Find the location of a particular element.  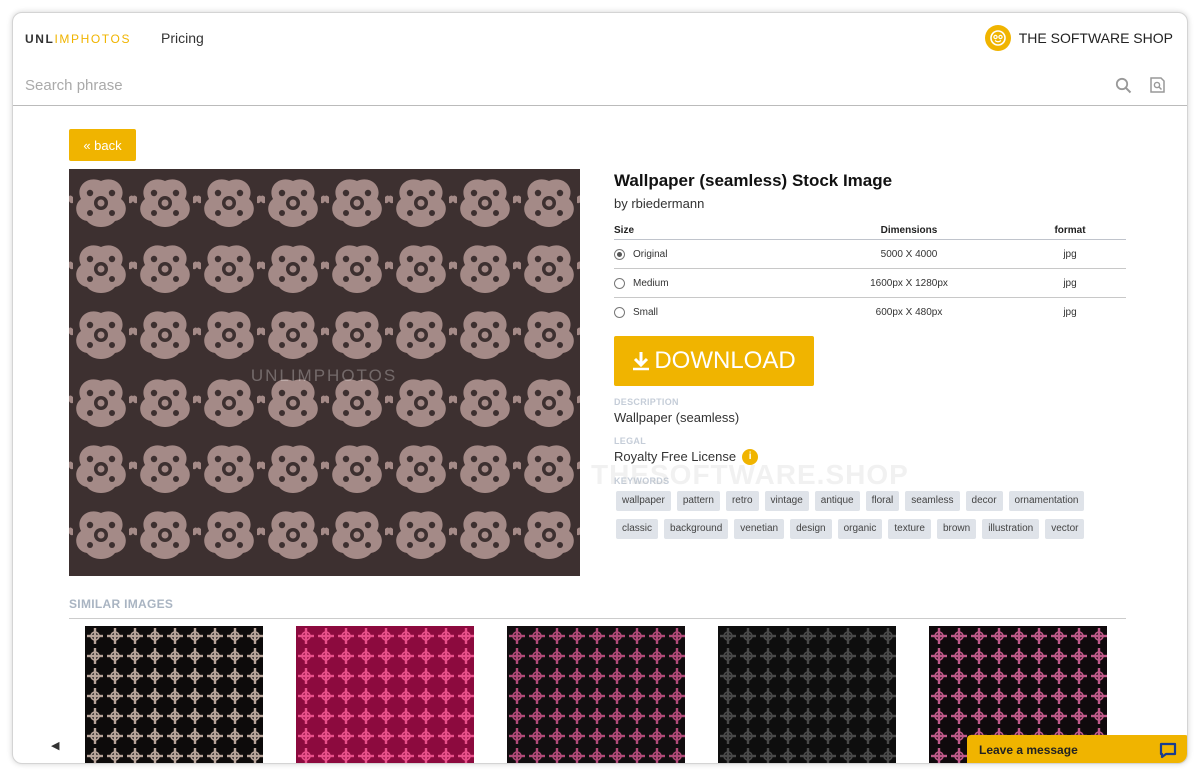

keyword-tag: seamless is located at coordinates (932, 500).